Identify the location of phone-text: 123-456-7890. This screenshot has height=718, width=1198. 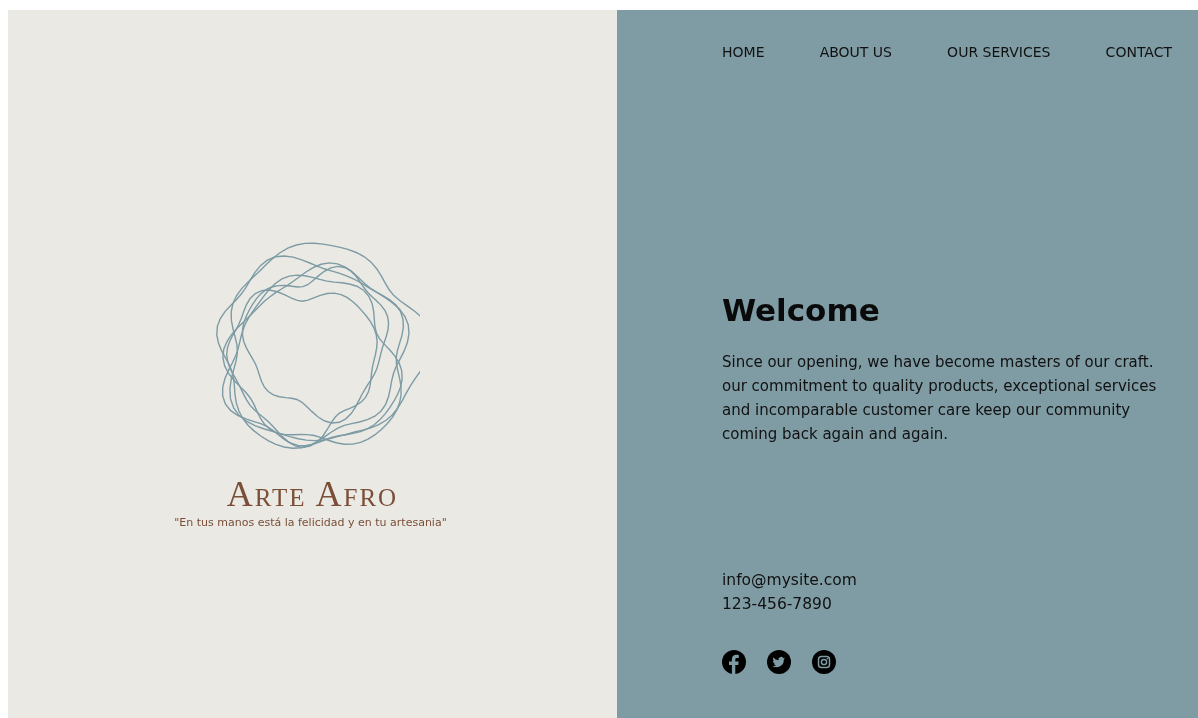
(777, 604).